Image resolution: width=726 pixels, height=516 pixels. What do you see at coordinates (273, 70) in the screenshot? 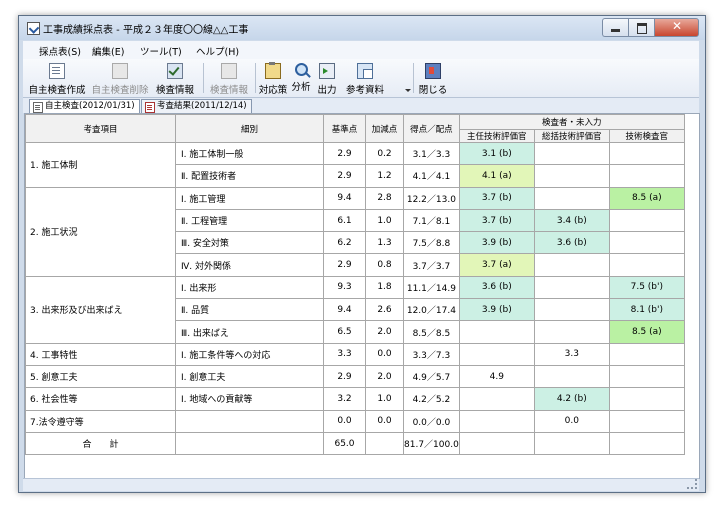
I see `clipboard-icon` at bounding box center [273, 70].